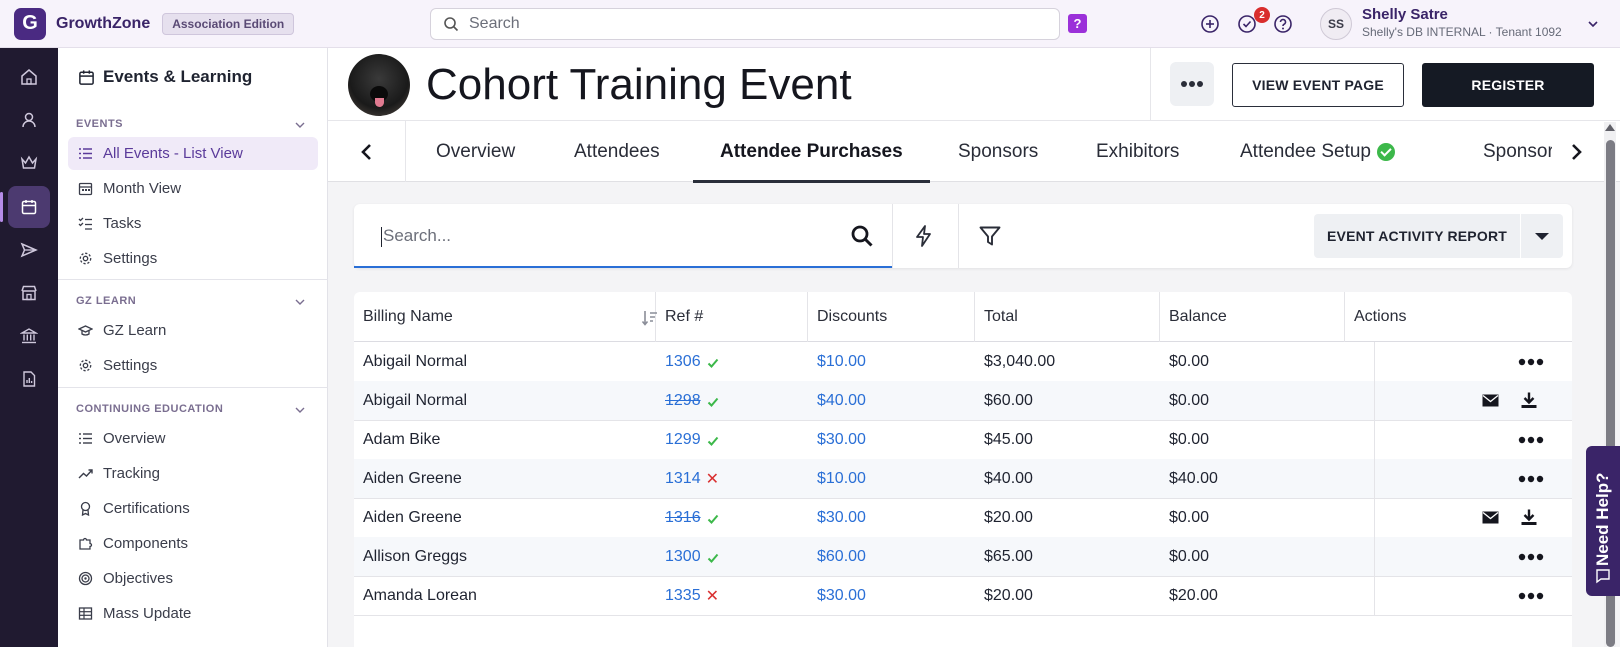  What do you see at coordinates (1336, 24) in the screenshot?
I see `user-avatar: SS` at bounding box center [1336, 24].